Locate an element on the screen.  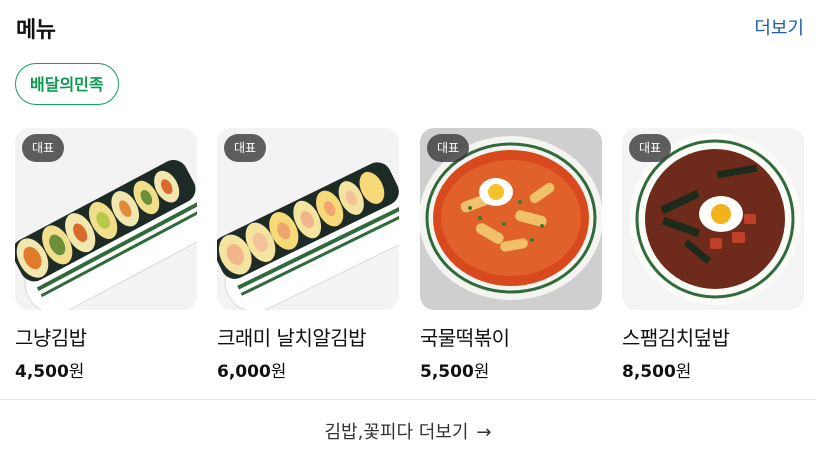
price-value: 5,500 is located at coordinates (447, 372).